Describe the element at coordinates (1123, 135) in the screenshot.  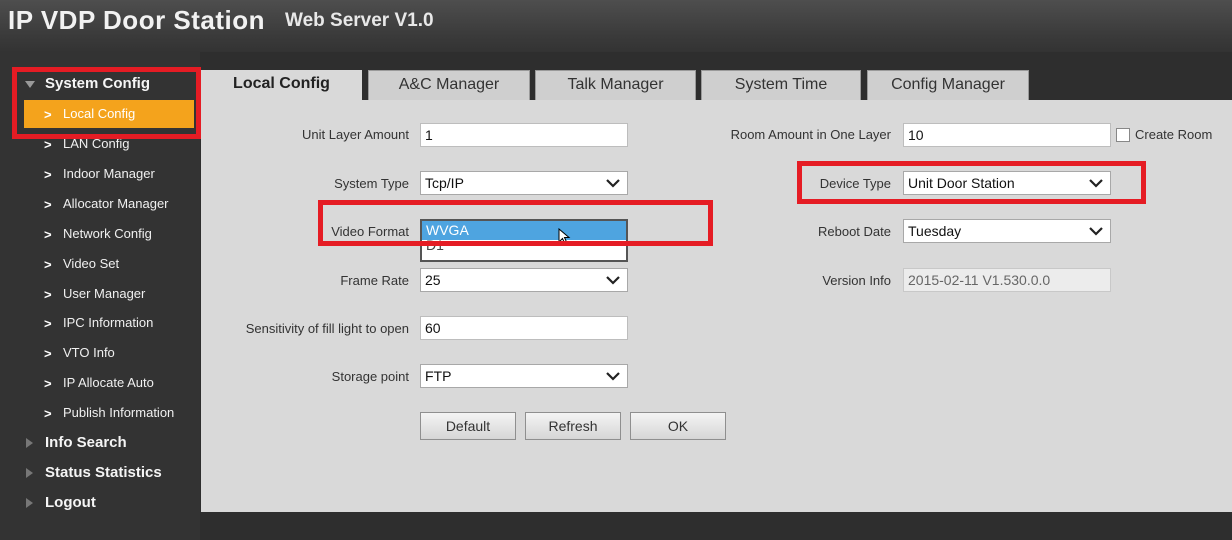
I see `create-room-checkbox` at that location.